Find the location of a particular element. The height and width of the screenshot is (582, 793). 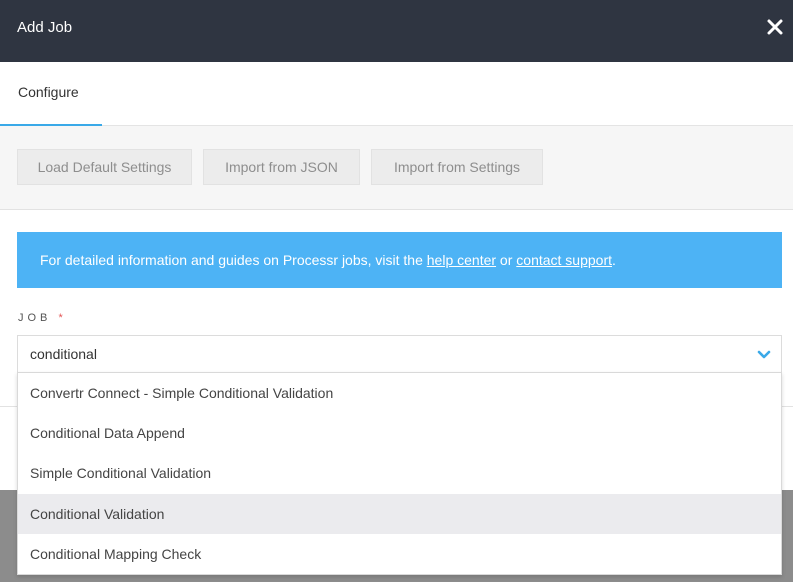

job-field-label: JOB * is located at coordinates (40, 318).